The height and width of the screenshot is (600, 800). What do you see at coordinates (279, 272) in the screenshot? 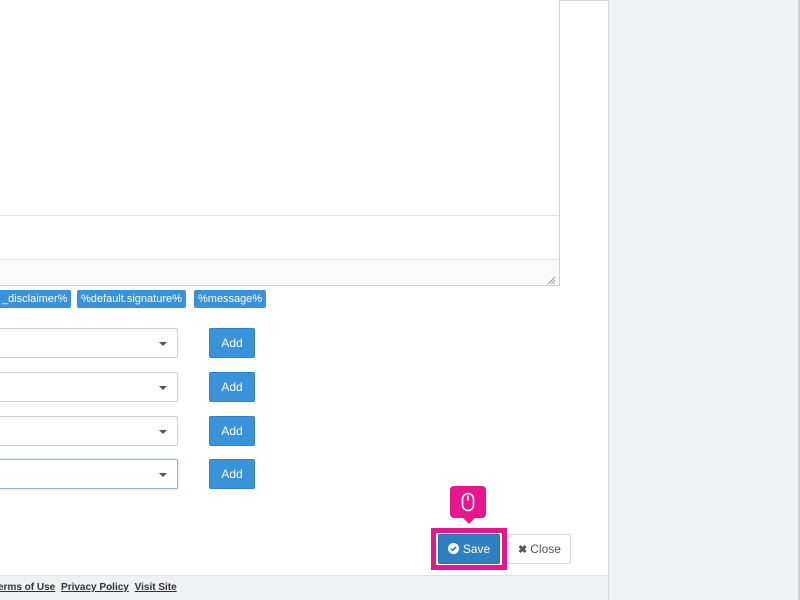
I see `editor-statusbar` at bounding box center [279, 272].